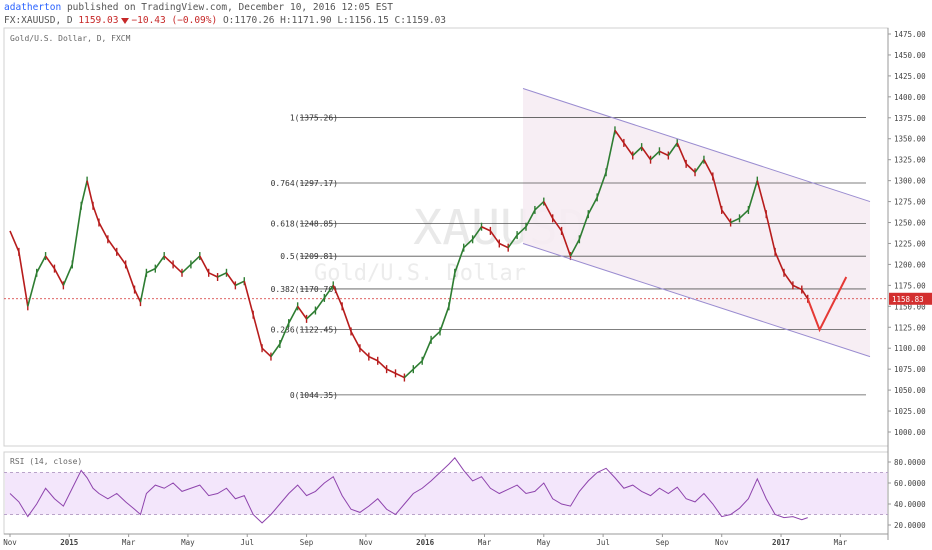  I want to click on fib-level-label: 0.236(1122.45), so click(304, 329).